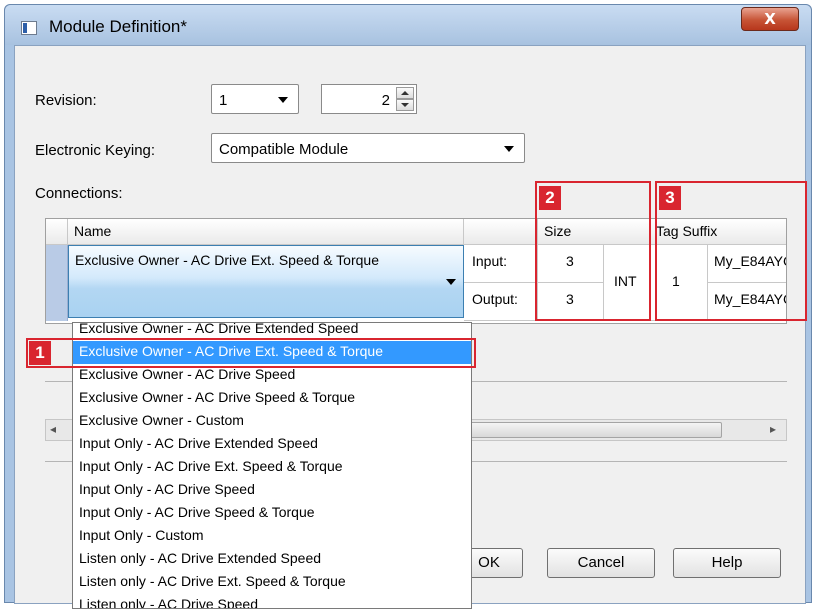  What do you see at coordinates (670, 198) in the screenshot?
I see `annotation-badge-3: 3` at bounding box center [670, 198].